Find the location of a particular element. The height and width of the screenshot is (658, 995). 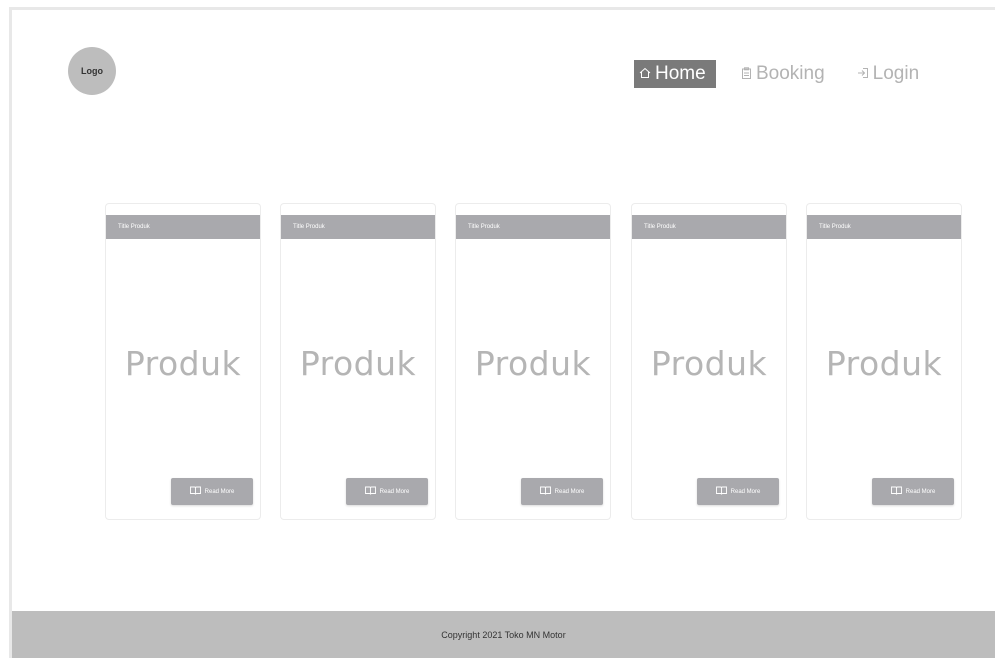

home-icon is located at coordinates (645, 74).